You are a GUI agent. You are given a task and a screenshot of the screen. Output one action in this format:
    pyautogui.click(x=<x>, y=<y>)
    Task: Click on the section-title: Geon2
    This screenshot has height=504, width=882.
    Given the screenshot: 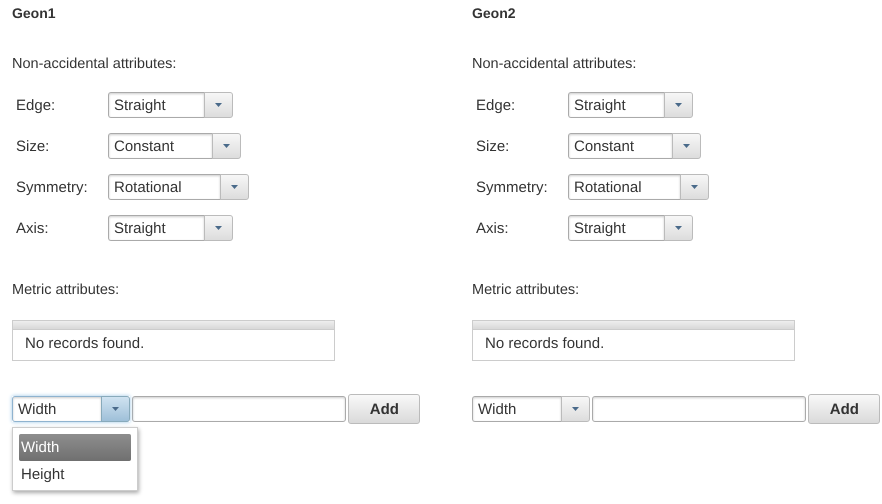 What is the action you would take?
    pyautogui.click(x=494, y=13)
    